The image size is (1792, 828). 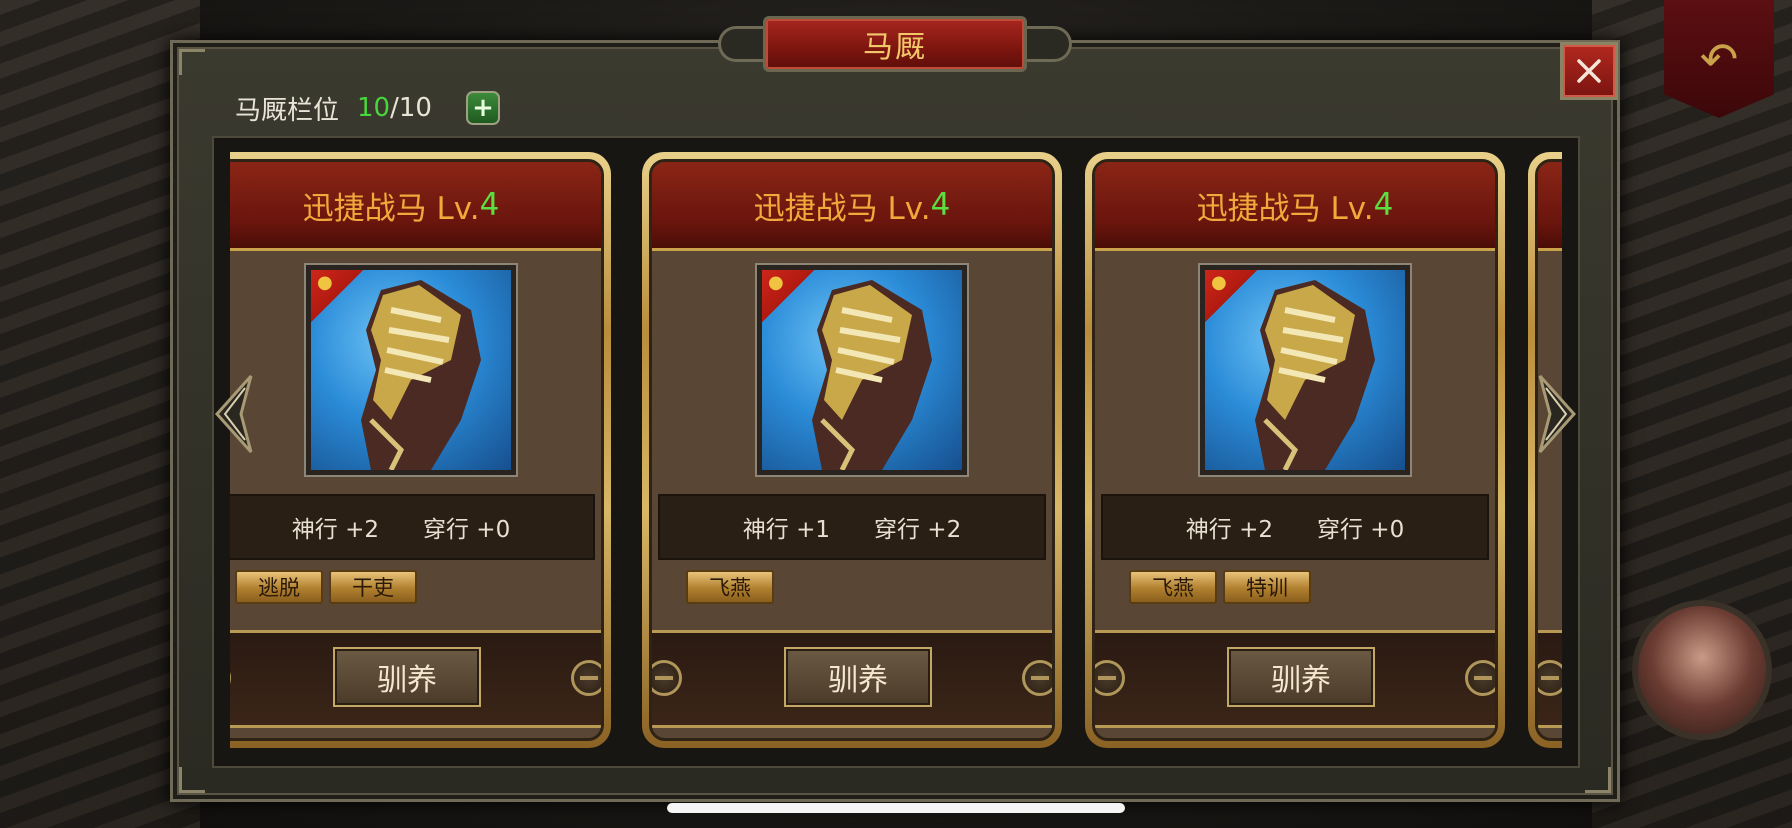 I want to click on plus-icon: +, so click(x=483, y=108).